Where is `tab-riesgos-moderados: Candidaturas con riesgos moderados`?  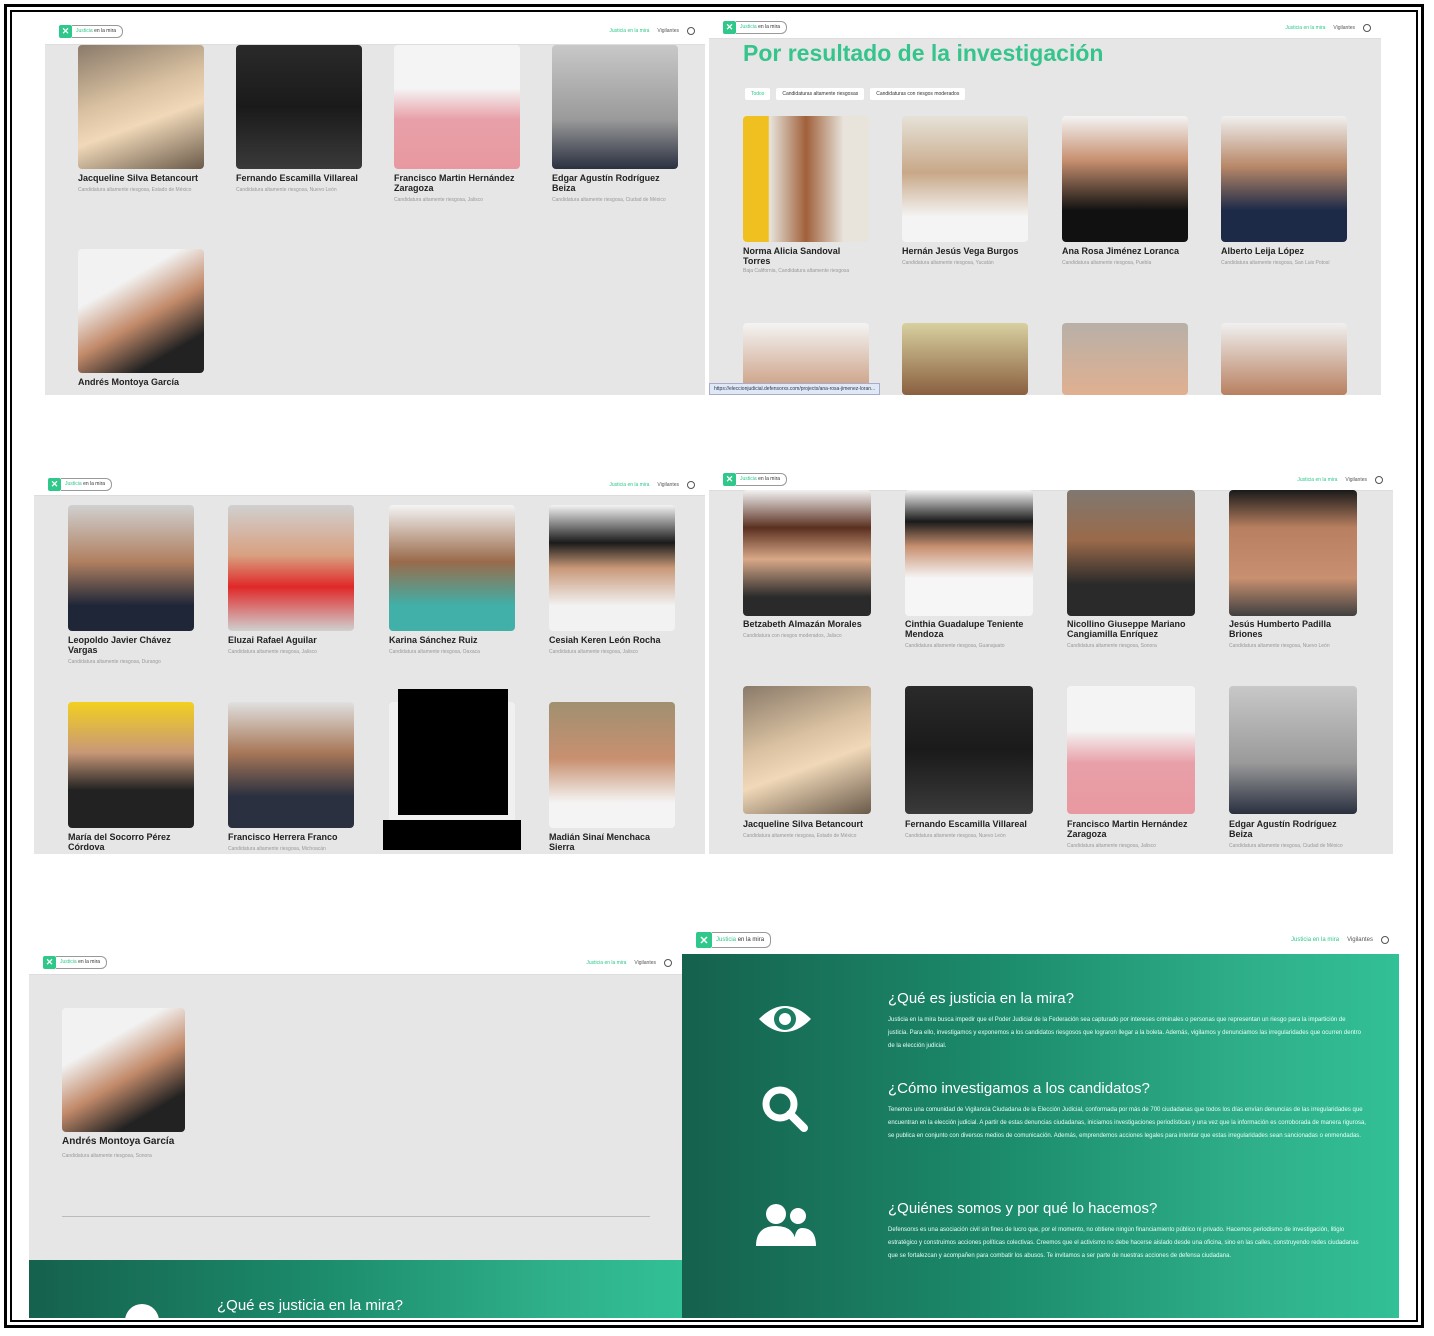 tab-riesgos-moderados: Candidaturas con riesgos moderados is located at coordinates (918, 94).